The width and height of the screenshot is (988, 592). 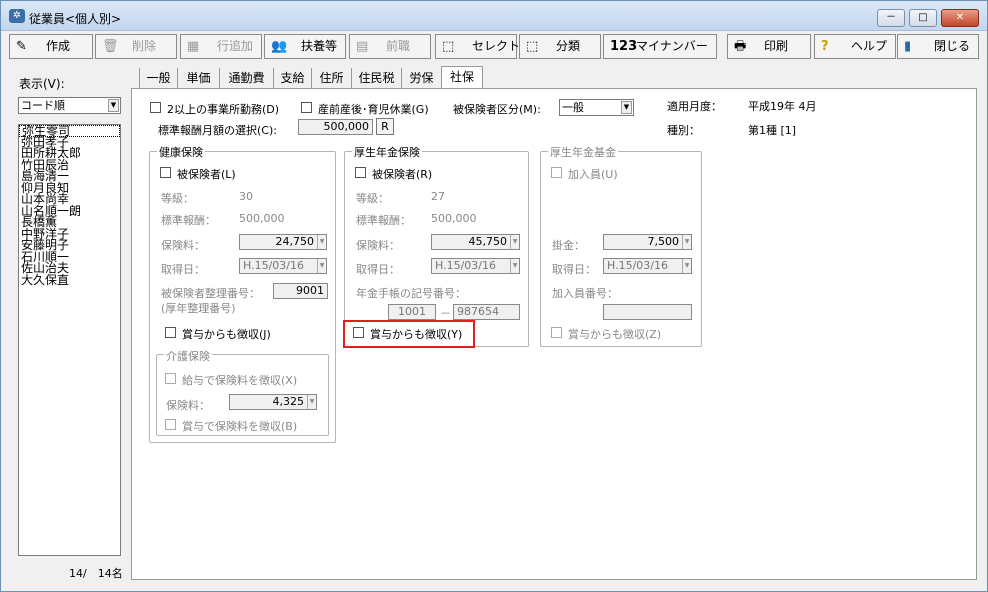 I want to click on pension-book-label: 年金手帳の記号番号：, so click(x=411, y=293).